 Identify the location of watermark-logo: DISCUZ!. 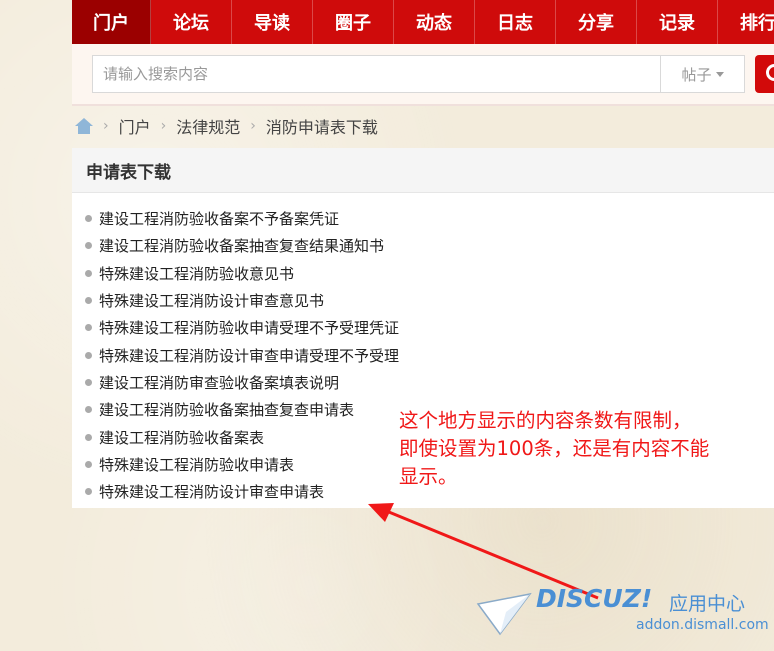
(594, 598).